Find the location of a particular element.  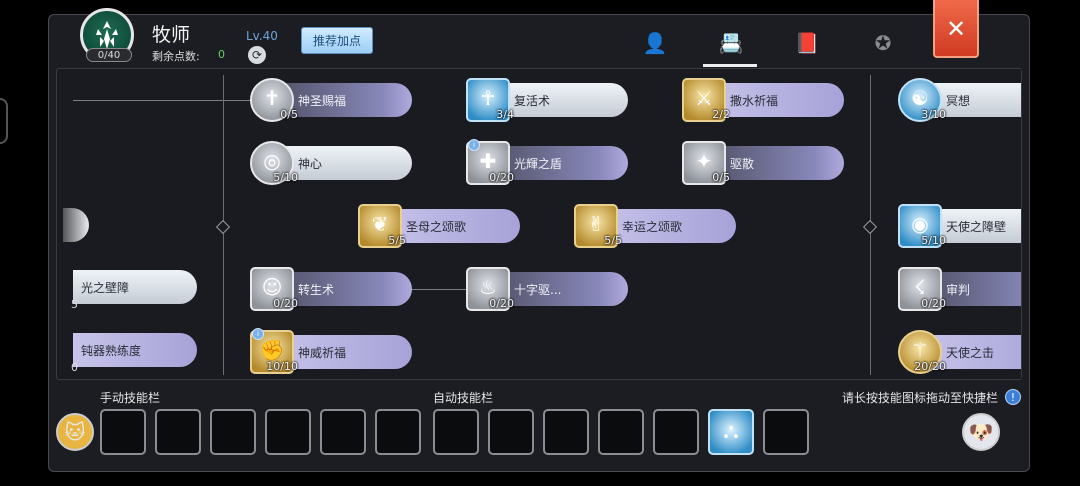

tab-character: 👤 is located at coordinates (655, 43).